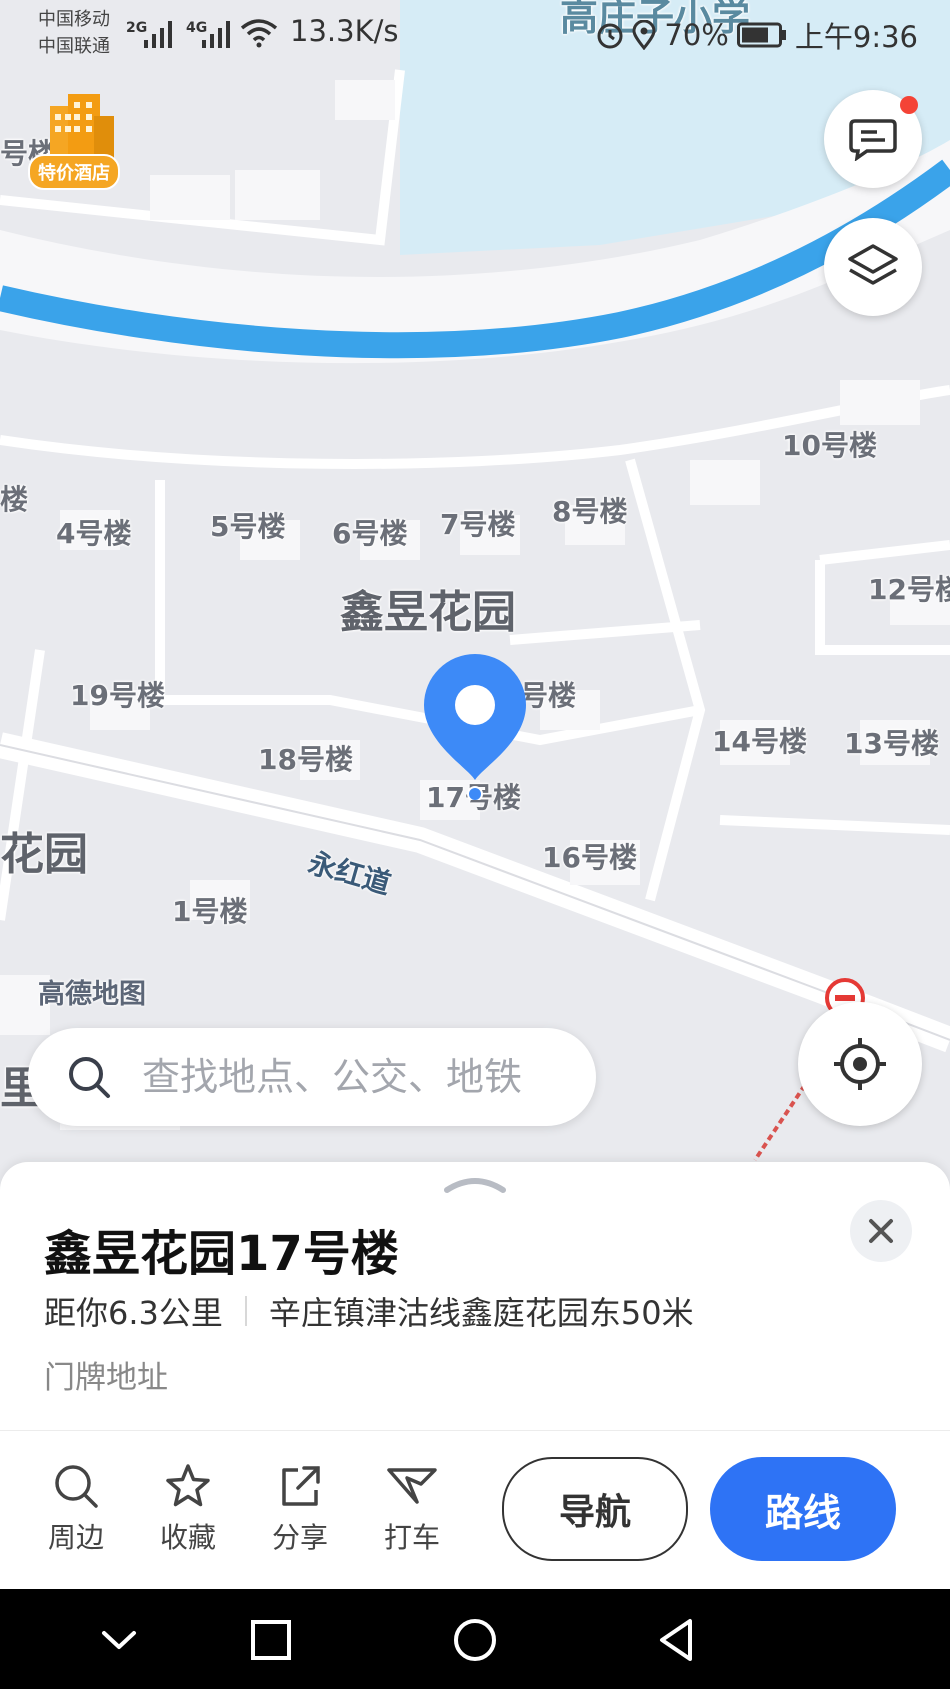 This screenshot has width=950, height=1689. I want to click on map-label-building-6: 6号楼, so click(370, 533).